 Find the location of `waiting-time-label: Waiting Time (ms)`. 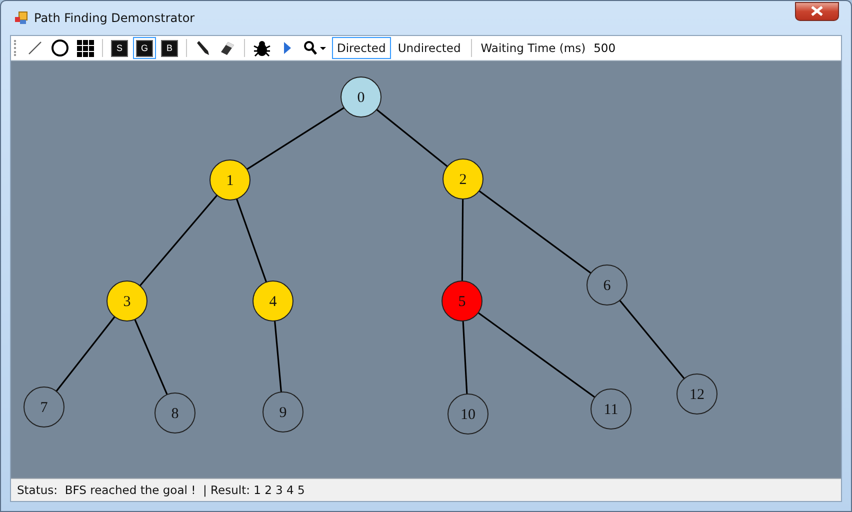

waiting-time-label: Waiting Time (ms) is located at coordinates (533, 48).